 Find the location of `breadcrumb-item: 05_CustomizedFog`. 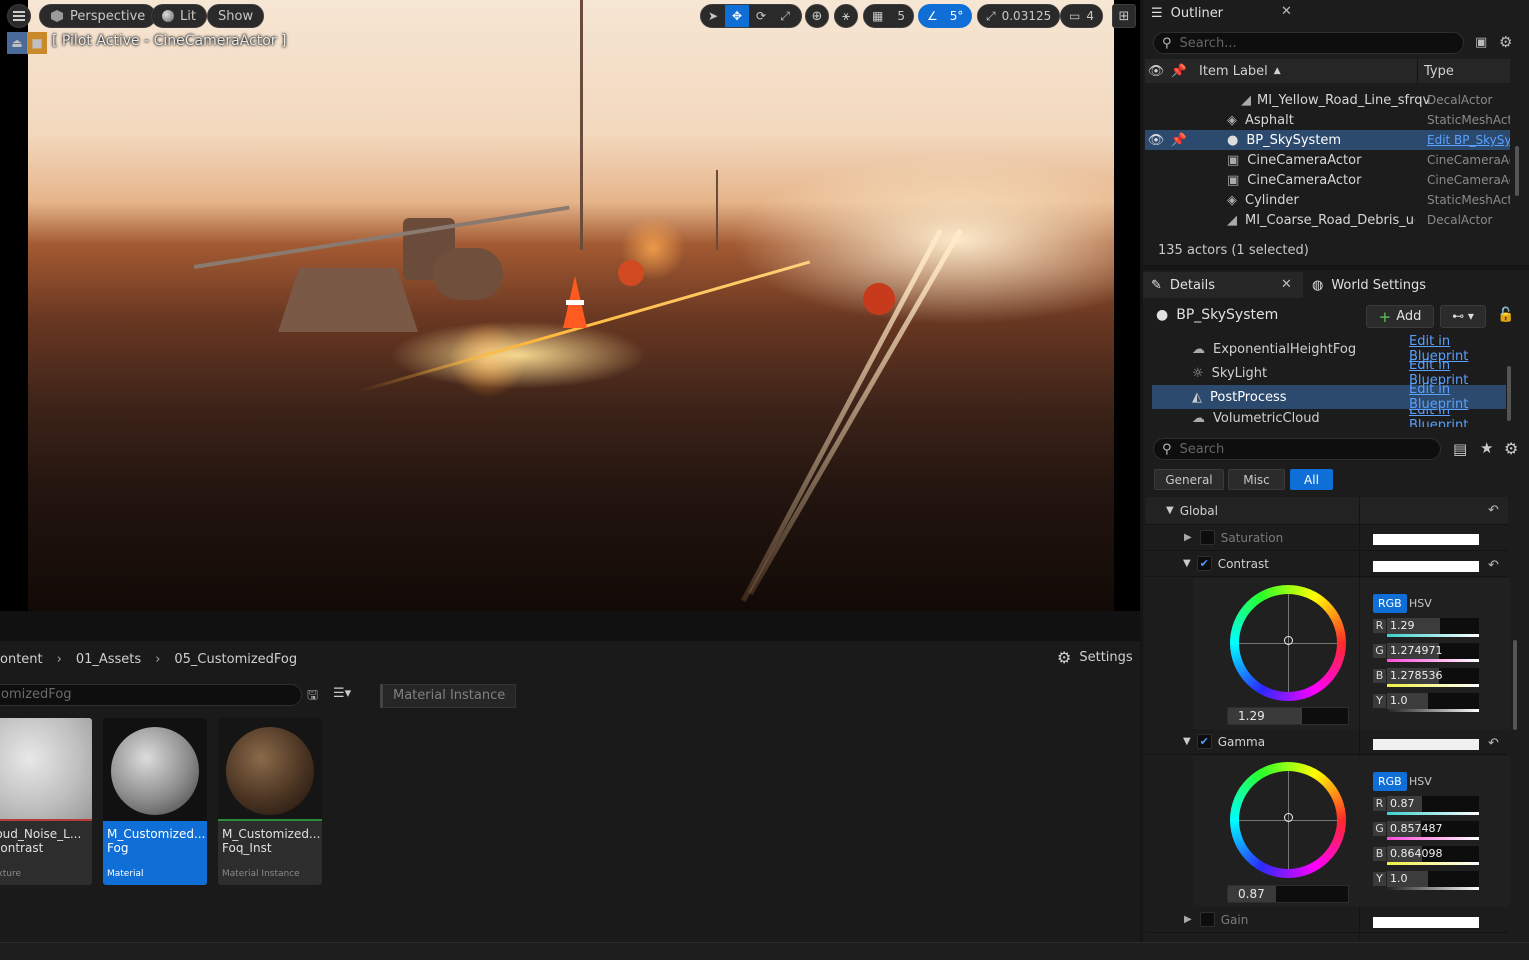

breadcrumb-item: 05_CustomizedFog is located at coordinates (235, 659).